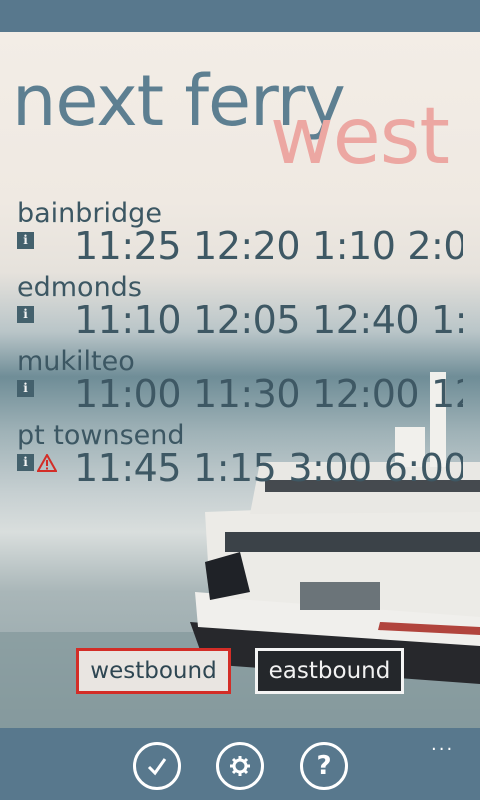  What do you see at coordinates (447, 394) in the screenshot?
I see `departure-time: 12:30` at bounding box center [447, 394].